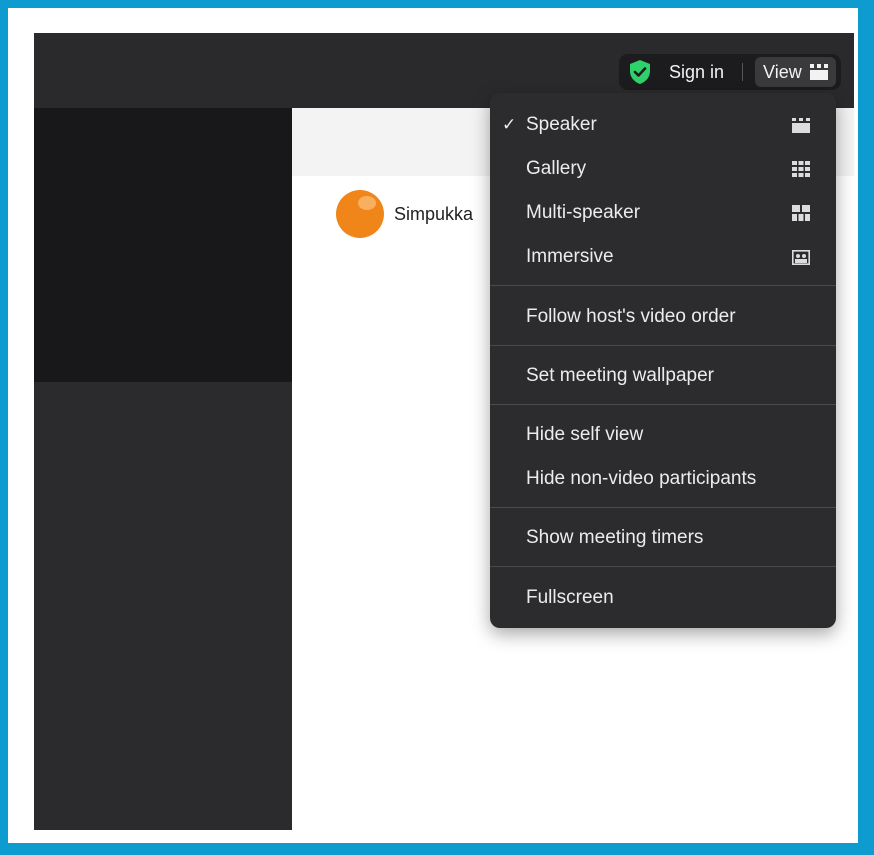 This screenshot has height=855, width=874. I want to click on view-button: View, so click(795, 72).